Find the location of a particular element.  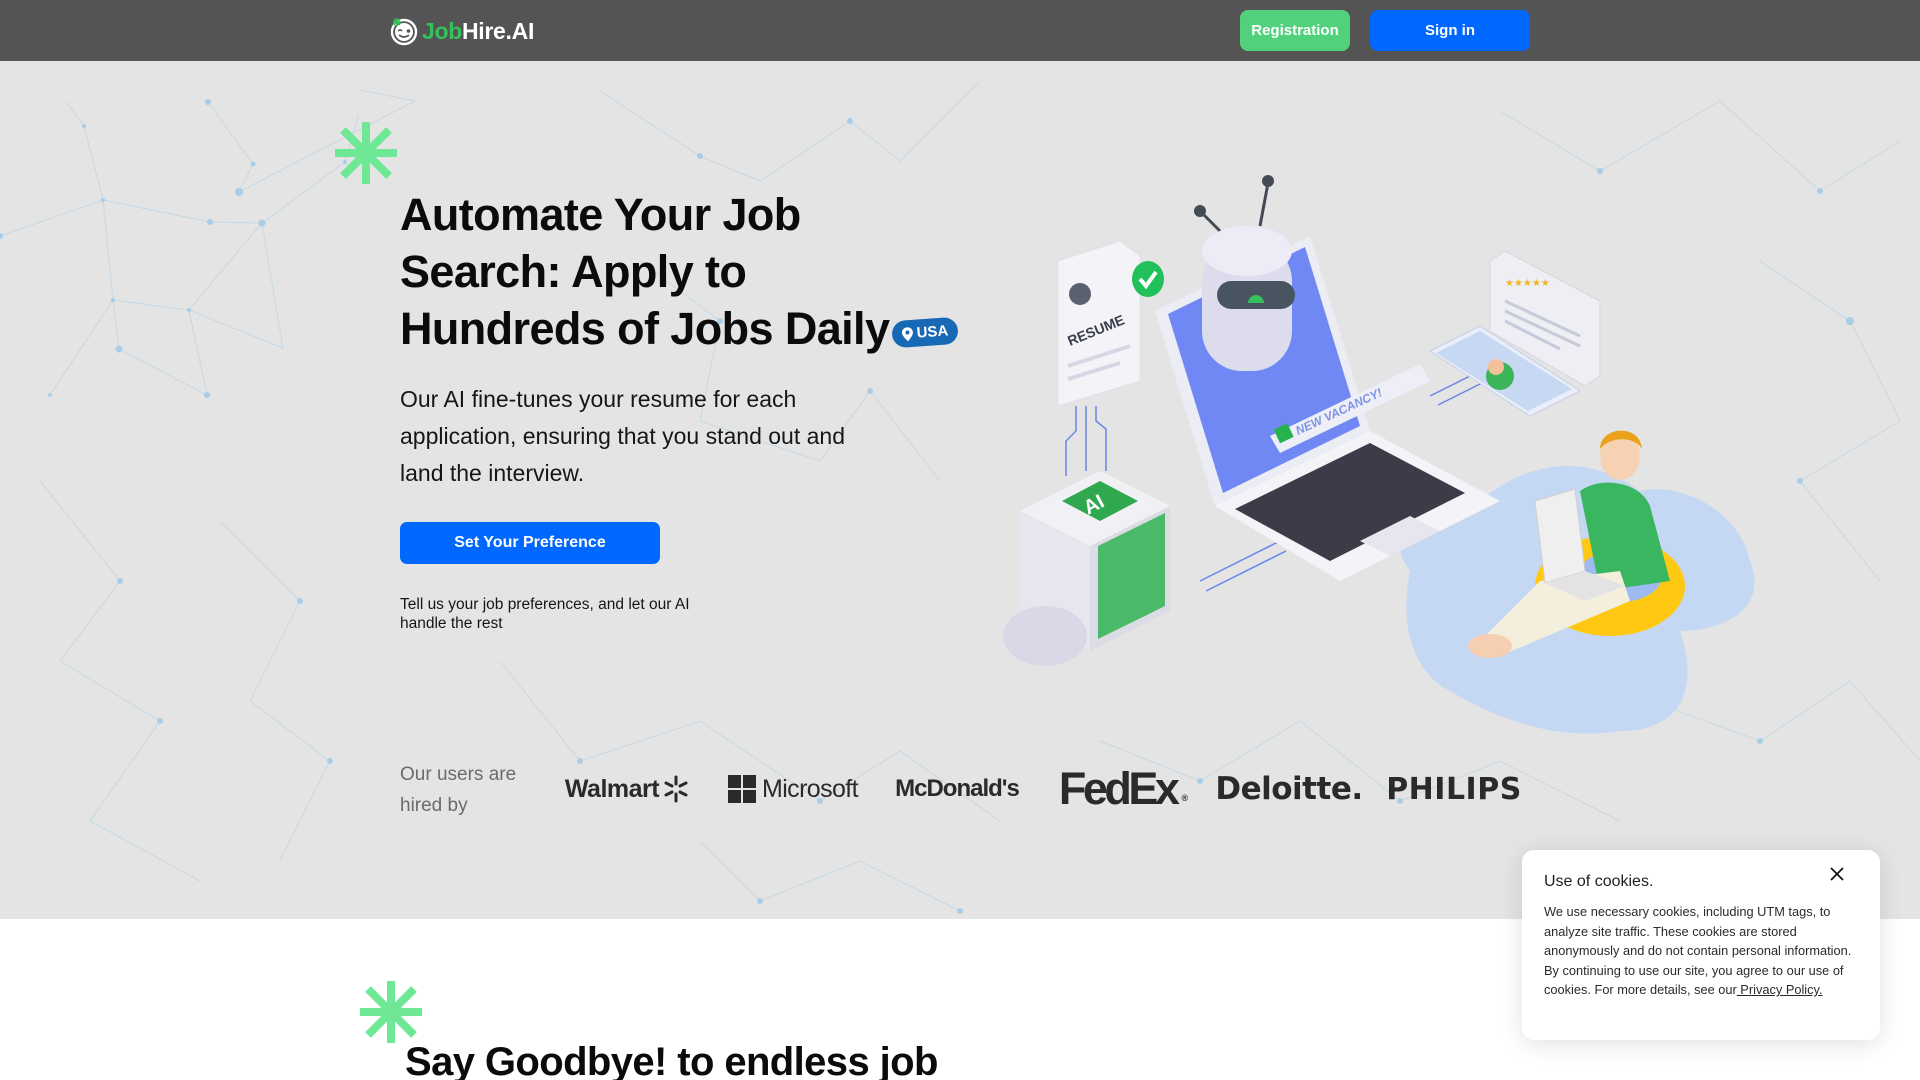

logo-smiley-icon is located at coordinates (404, 32).